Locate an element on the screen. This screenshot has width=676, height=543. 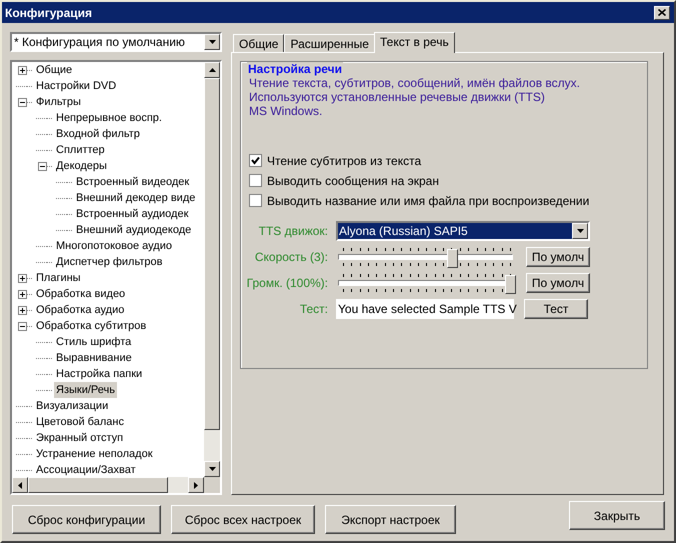
checkbox-label: Выводить сообщения на экран is located at coordinates (353, 181).